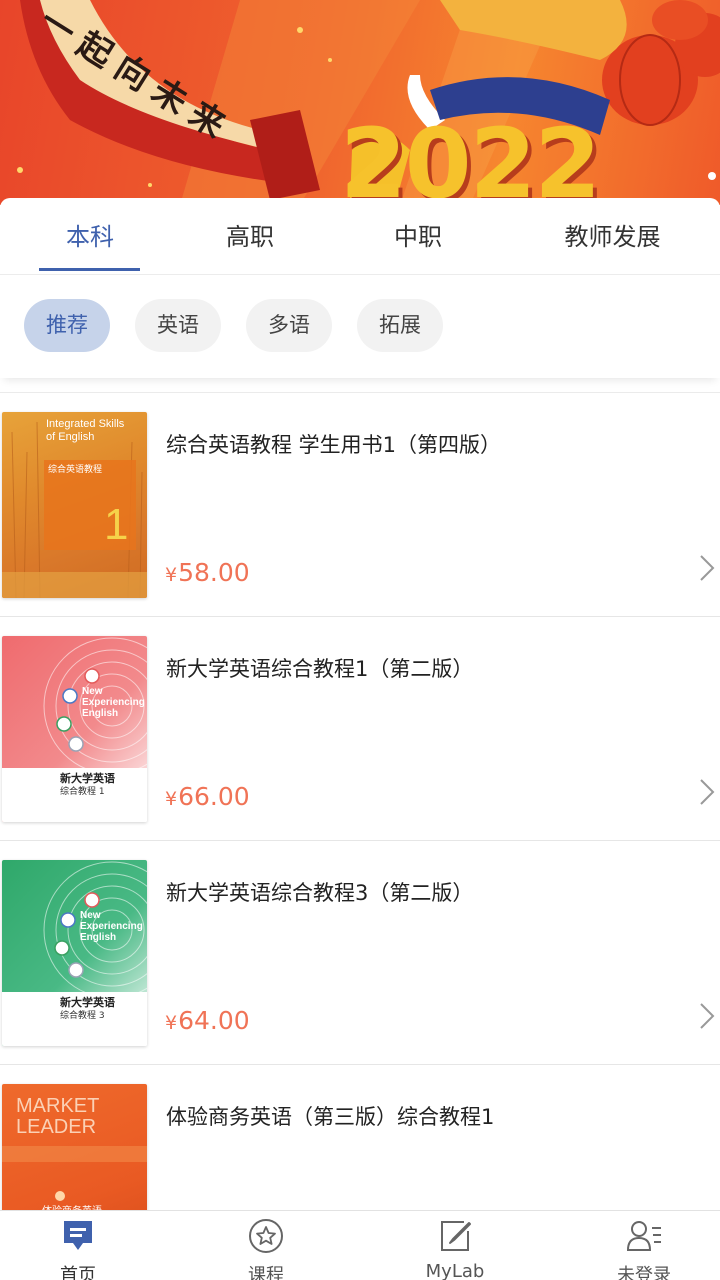 This screenshot has width=720, height=1280. I want to click on book-price: ¥64.00, so click(207, 1020).